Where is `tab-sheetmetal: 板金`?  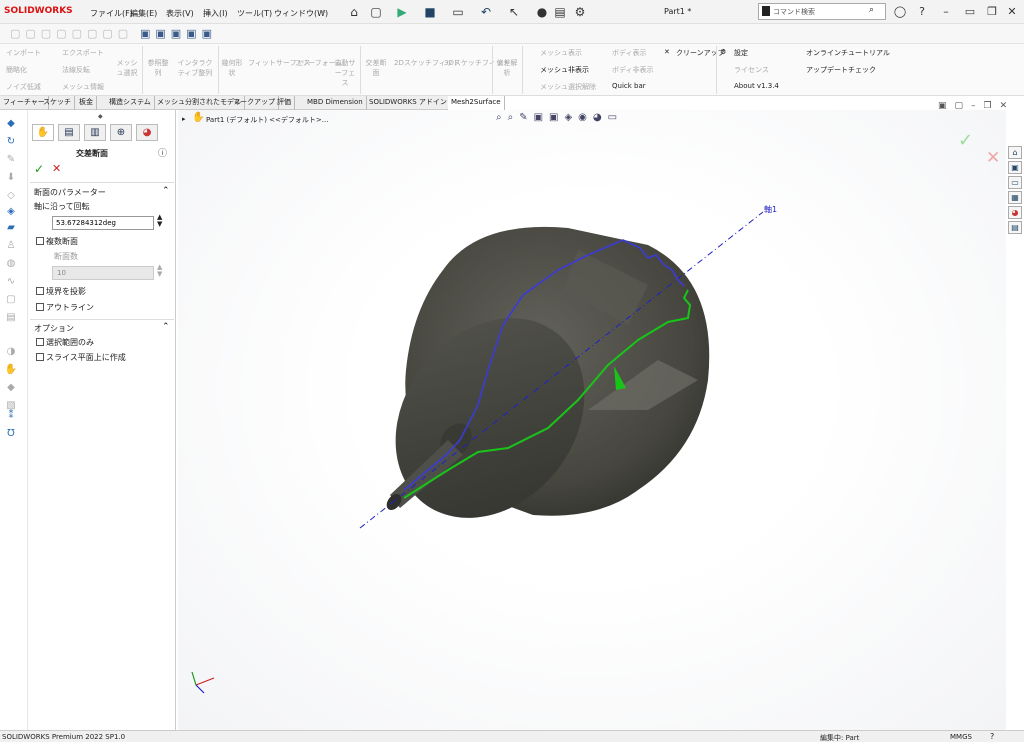
tab-sheetmetal: 板金 is located at coordinates (86, 103).